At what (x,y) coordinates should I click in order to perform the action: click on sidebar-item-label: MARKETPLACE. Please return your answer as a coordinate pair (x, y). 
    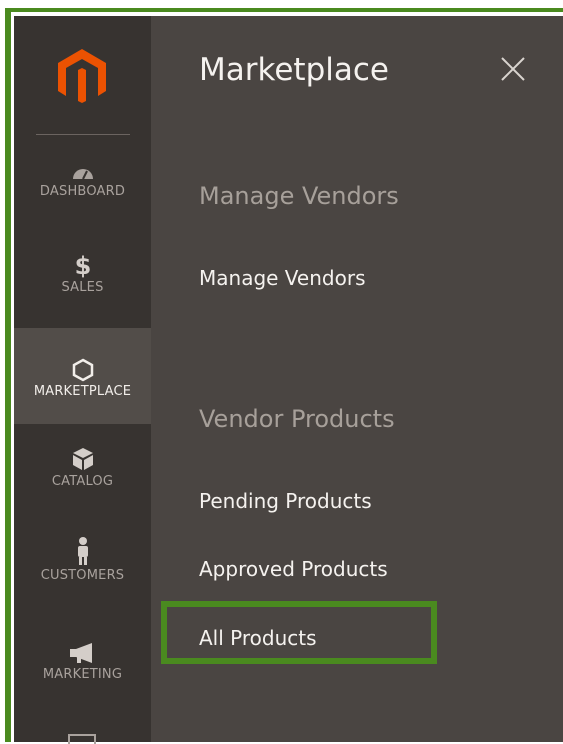
    Looking at the image, I should click on (82, 391).